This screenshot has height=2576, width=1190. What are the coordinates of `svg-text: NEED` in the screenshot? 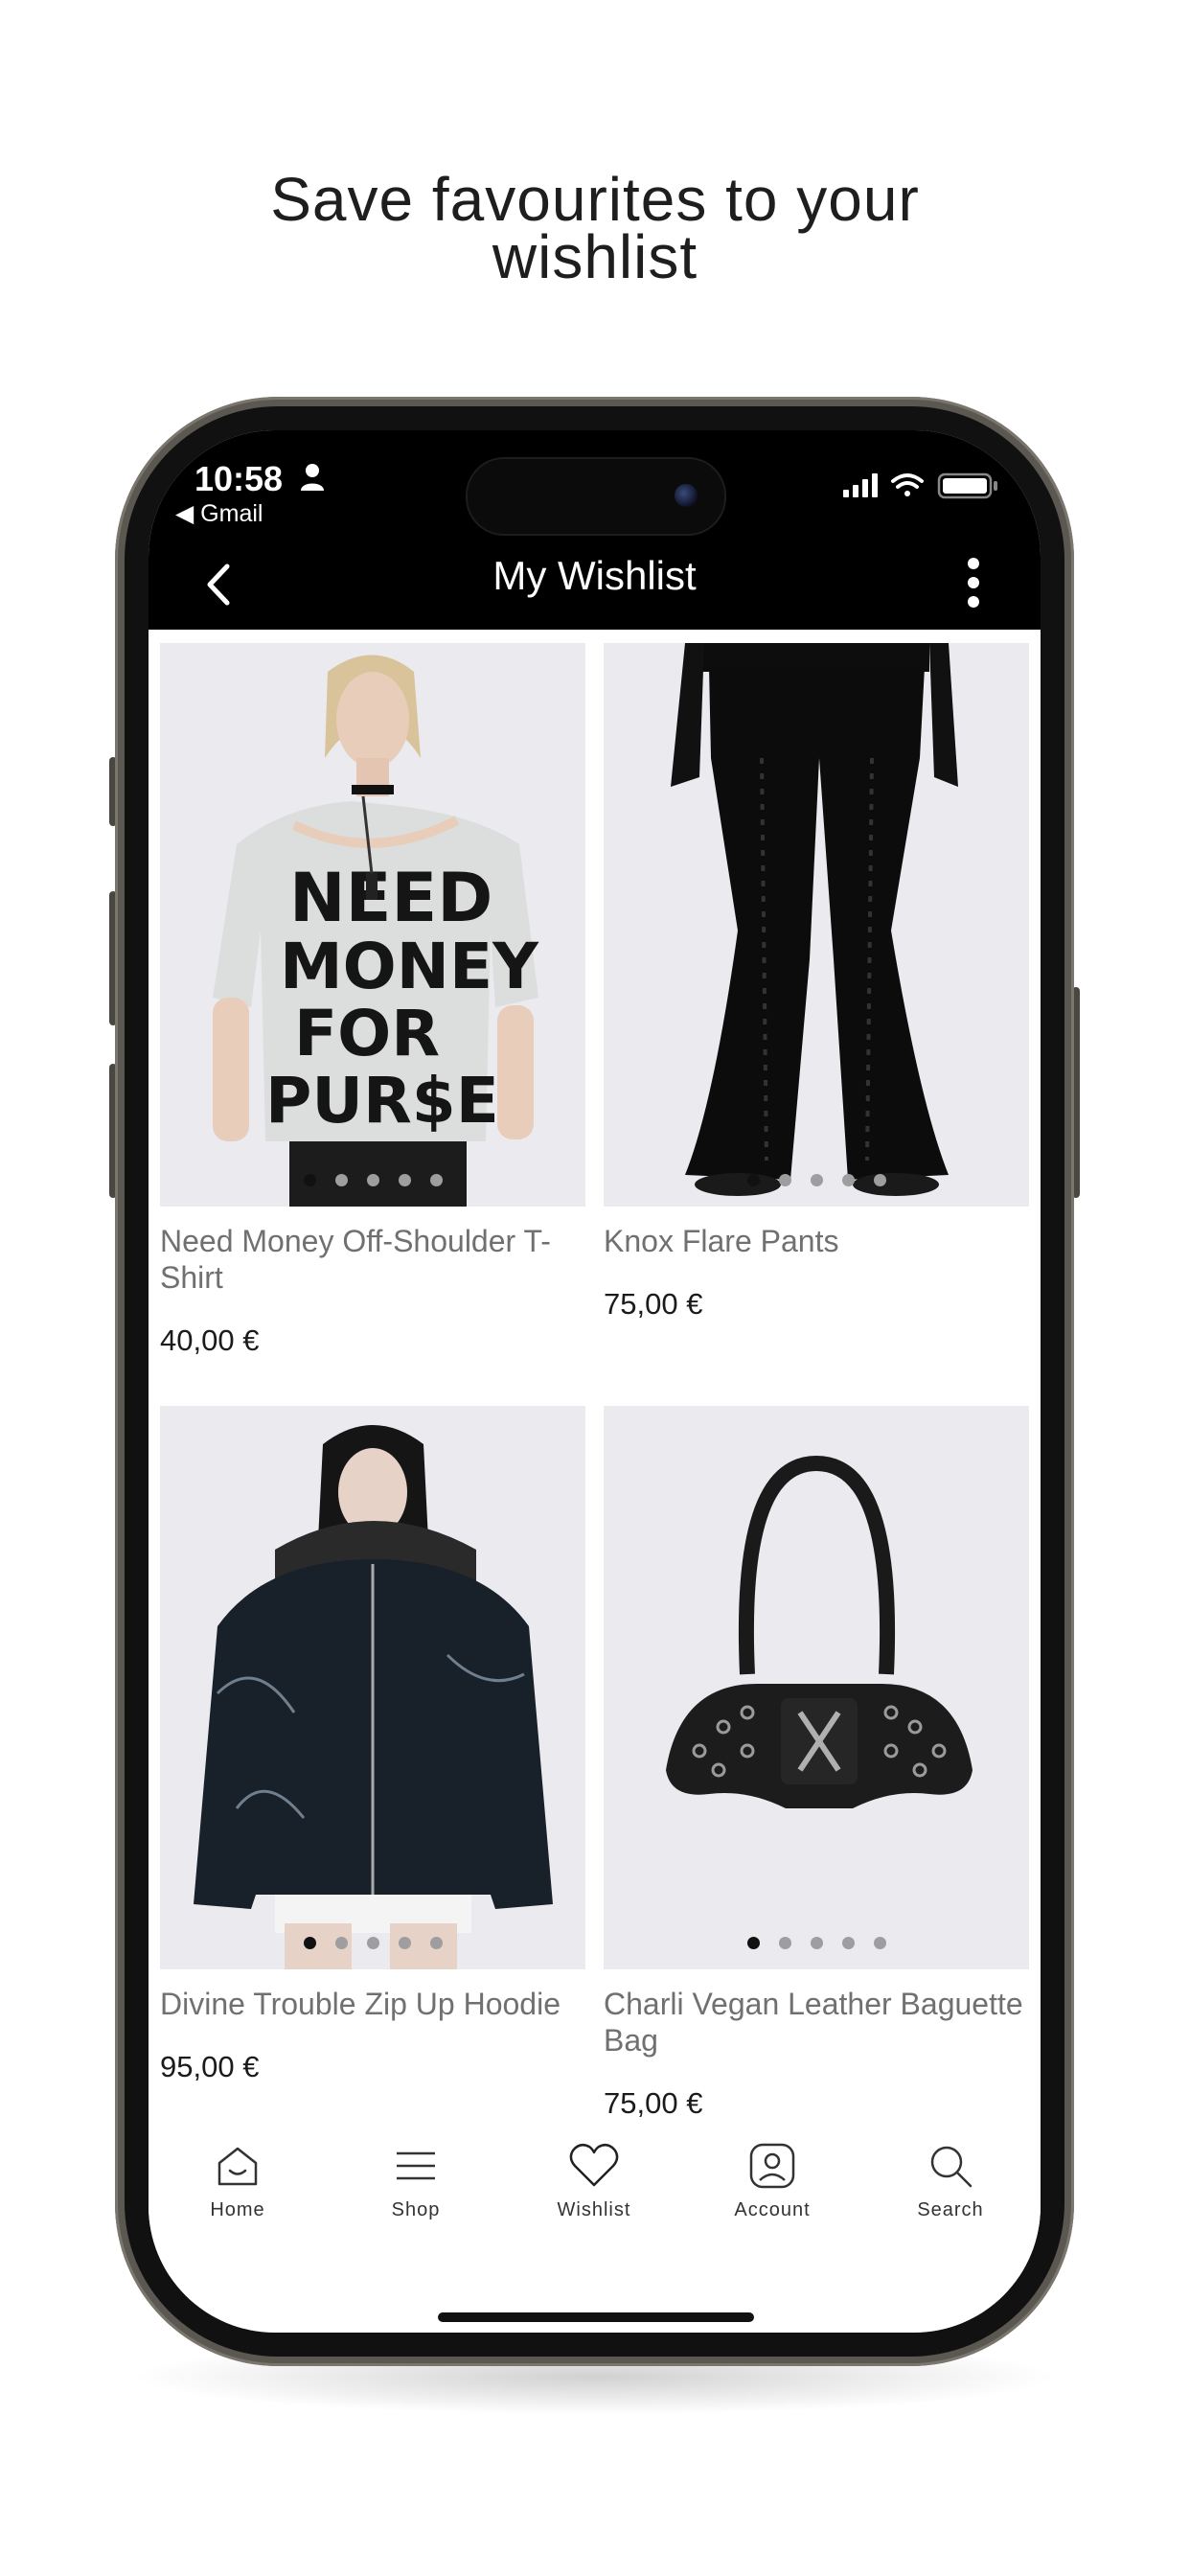 It's located at (390, 898).